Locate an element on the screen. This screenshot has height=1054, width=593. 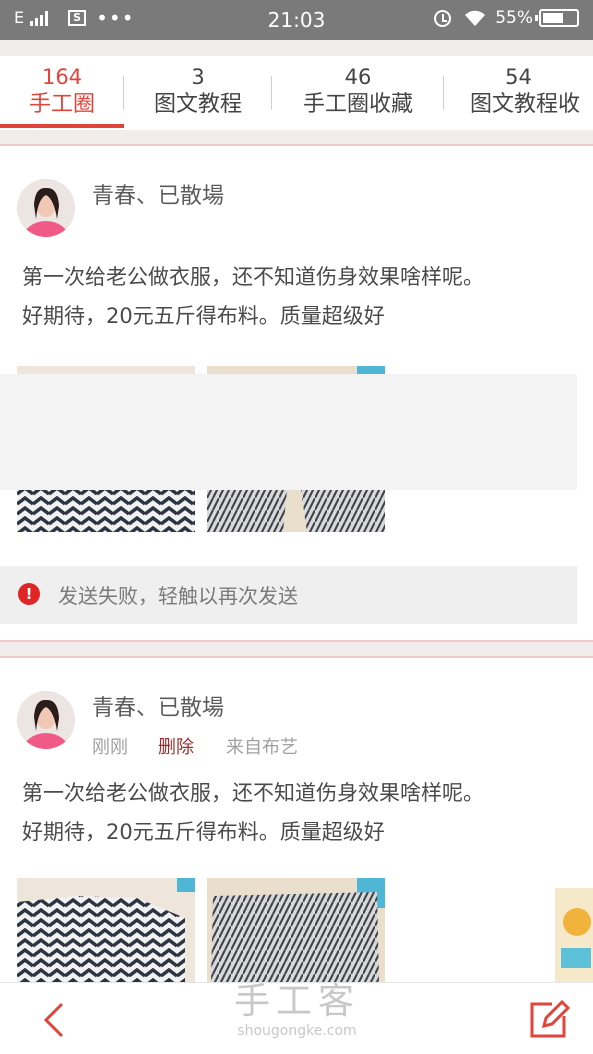
send-failed-message: 发送失败，轻触以再次发送 is located at coordinates (178, 594).